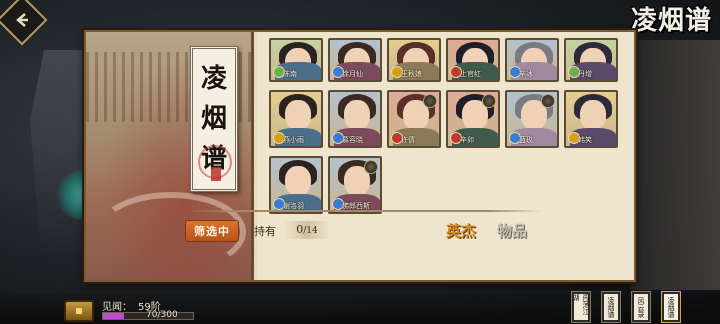 This screenshot has height=324, width=720. Describe the element at coordinates (414, 119) in the screenshot. I see `hero-card: 许倩` at that location.